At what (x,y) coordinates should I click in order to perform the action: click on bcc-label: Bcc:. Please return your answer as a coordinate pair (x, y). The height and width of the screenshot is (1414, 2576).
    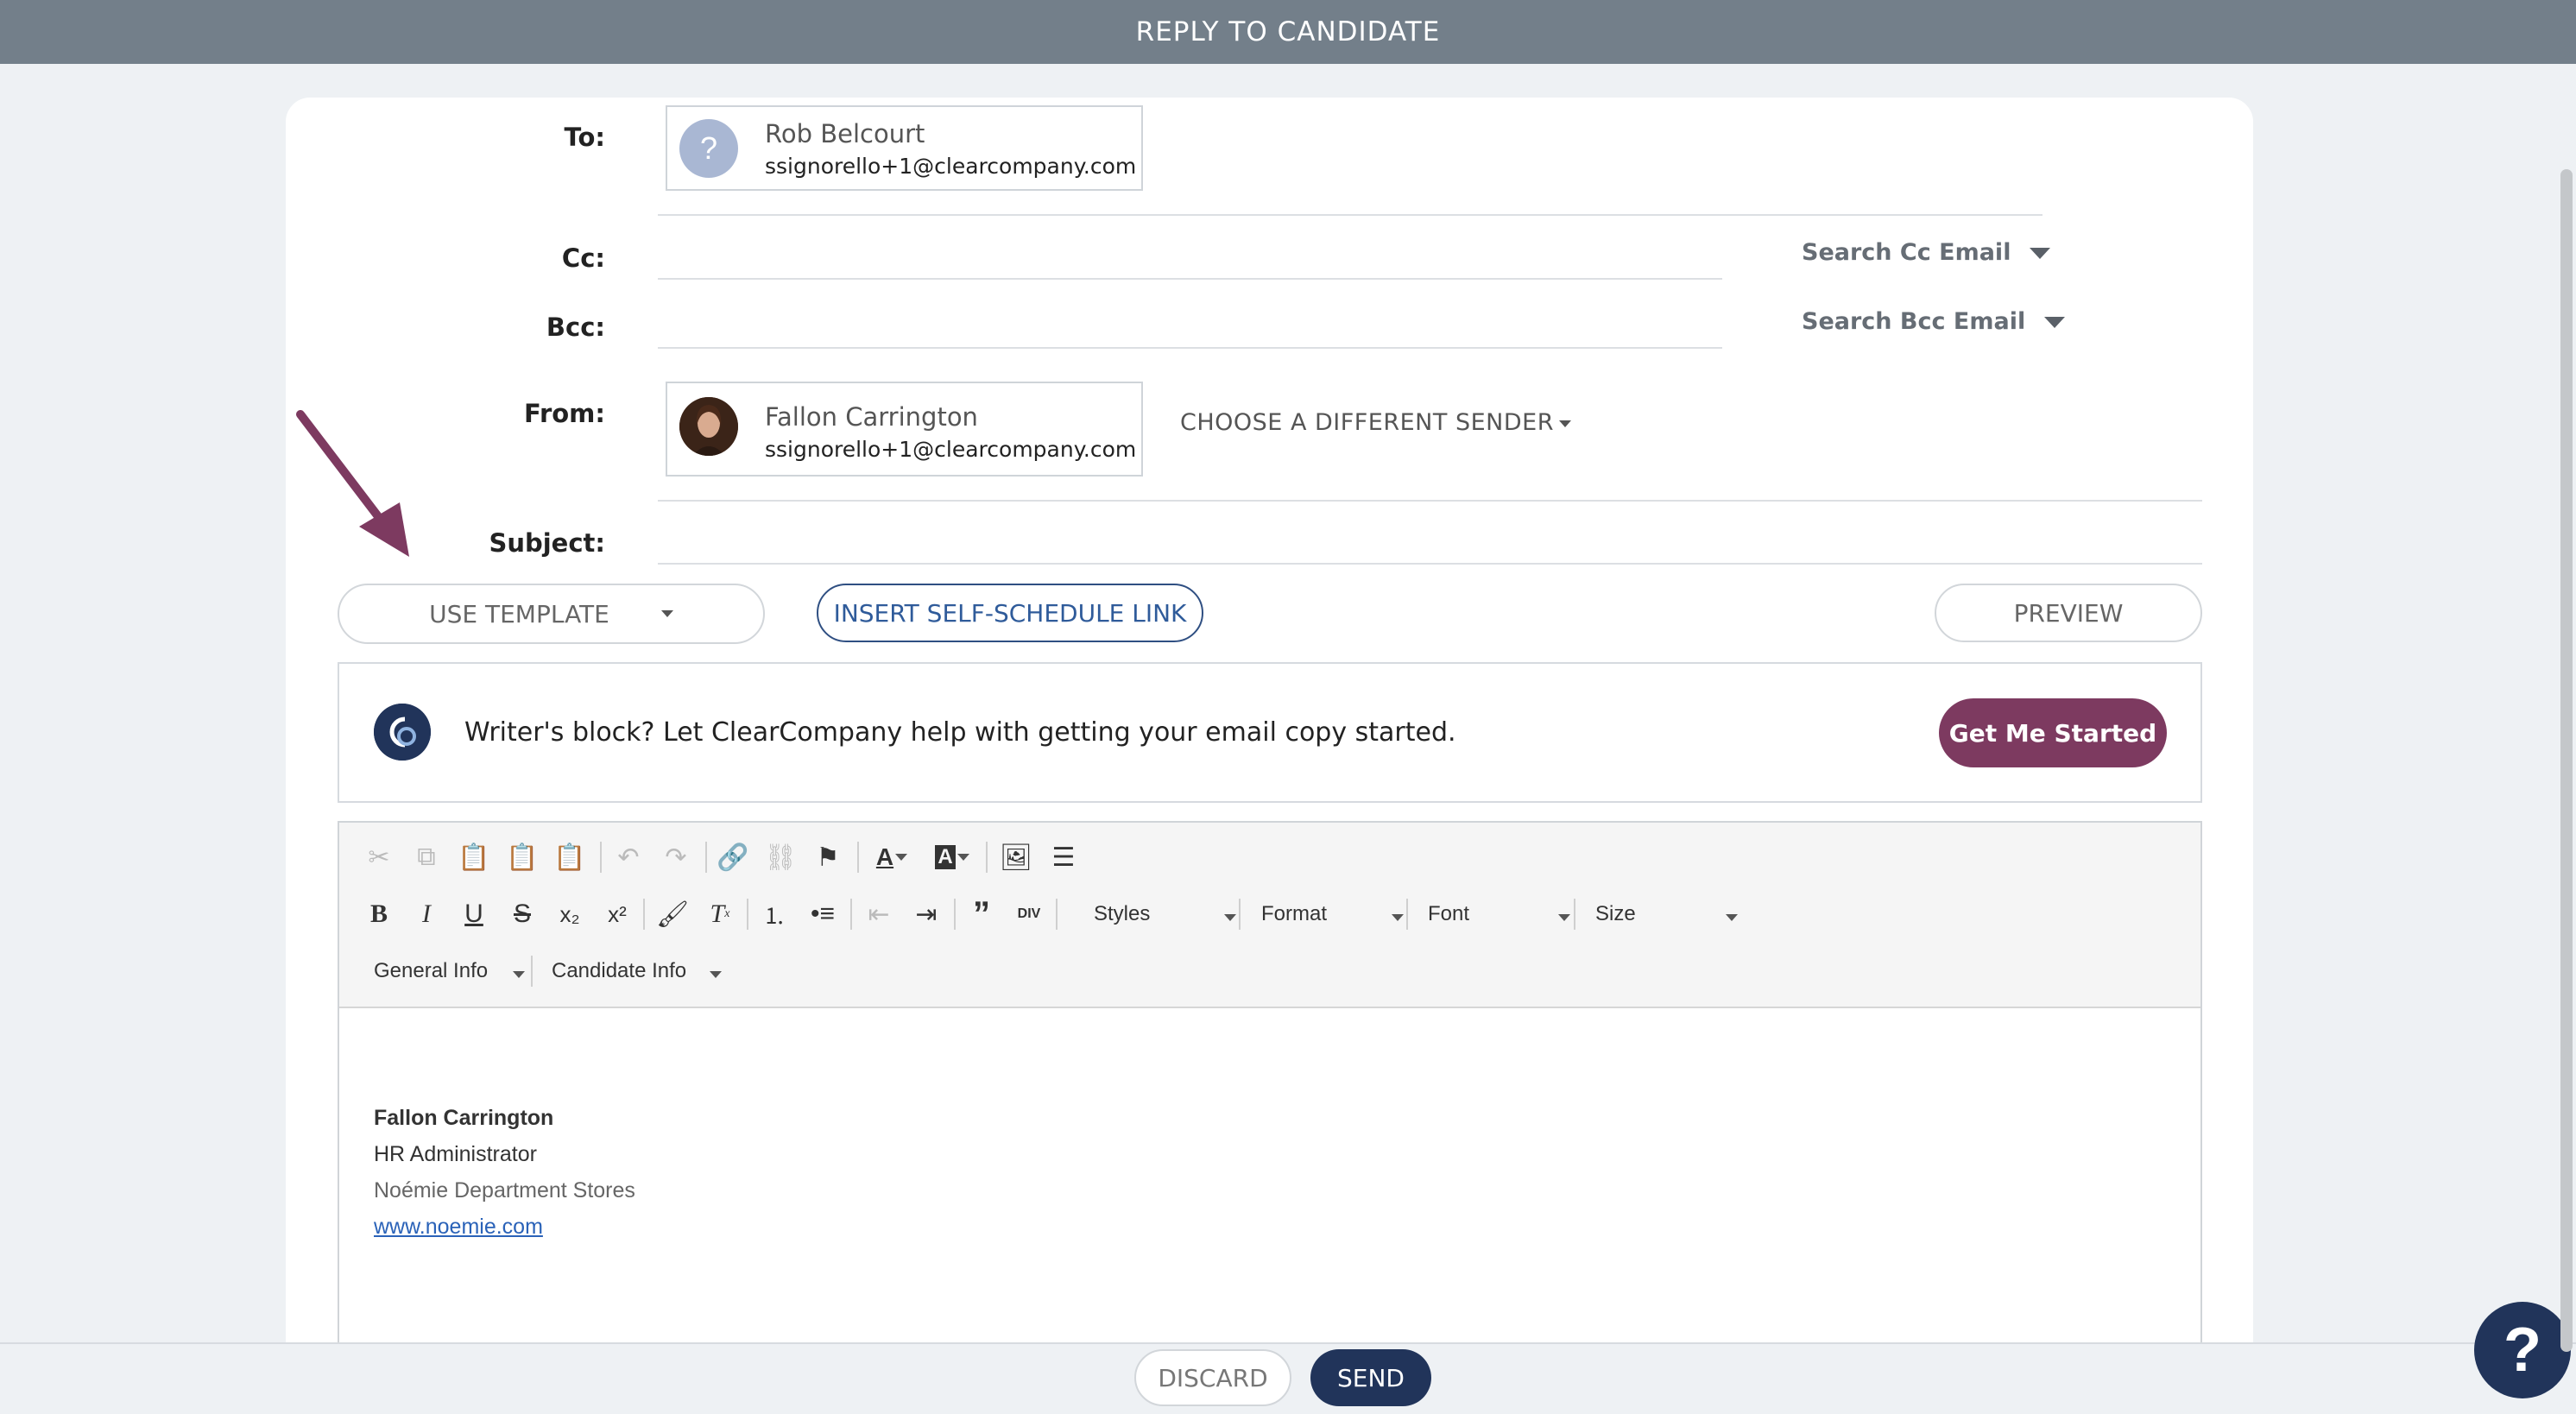
    Looking at the image, I should click on (575, 327).